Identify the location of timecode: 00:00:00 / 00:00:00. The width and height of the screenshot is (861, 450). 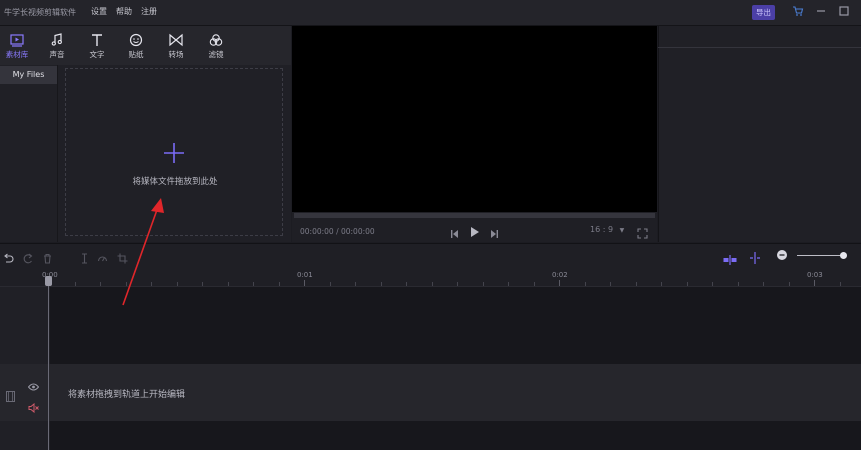
(337, 231).